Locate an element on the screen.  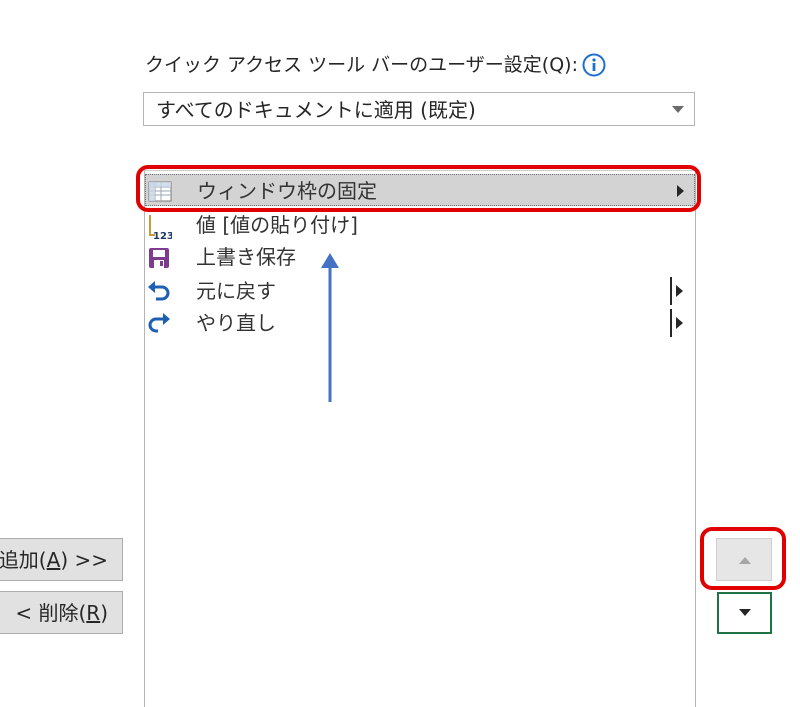
customize-qat-label-text: クイック アクセス ツール バーのユーザー設定(Q): is located at coordinates (361, 65).